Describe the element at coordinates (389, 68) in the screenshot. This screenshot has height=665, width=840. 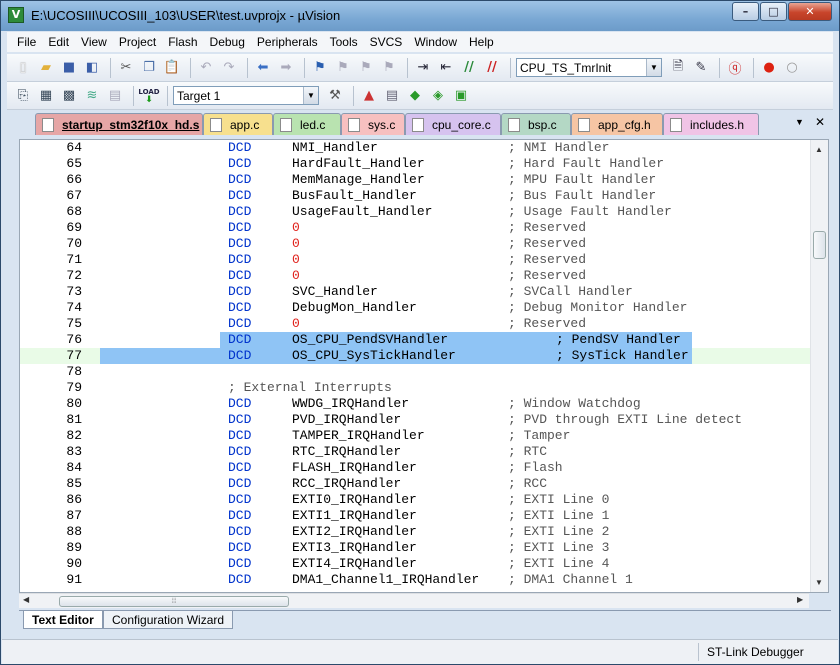
I see `bookmark-clear-icon: ⚑` at that location.